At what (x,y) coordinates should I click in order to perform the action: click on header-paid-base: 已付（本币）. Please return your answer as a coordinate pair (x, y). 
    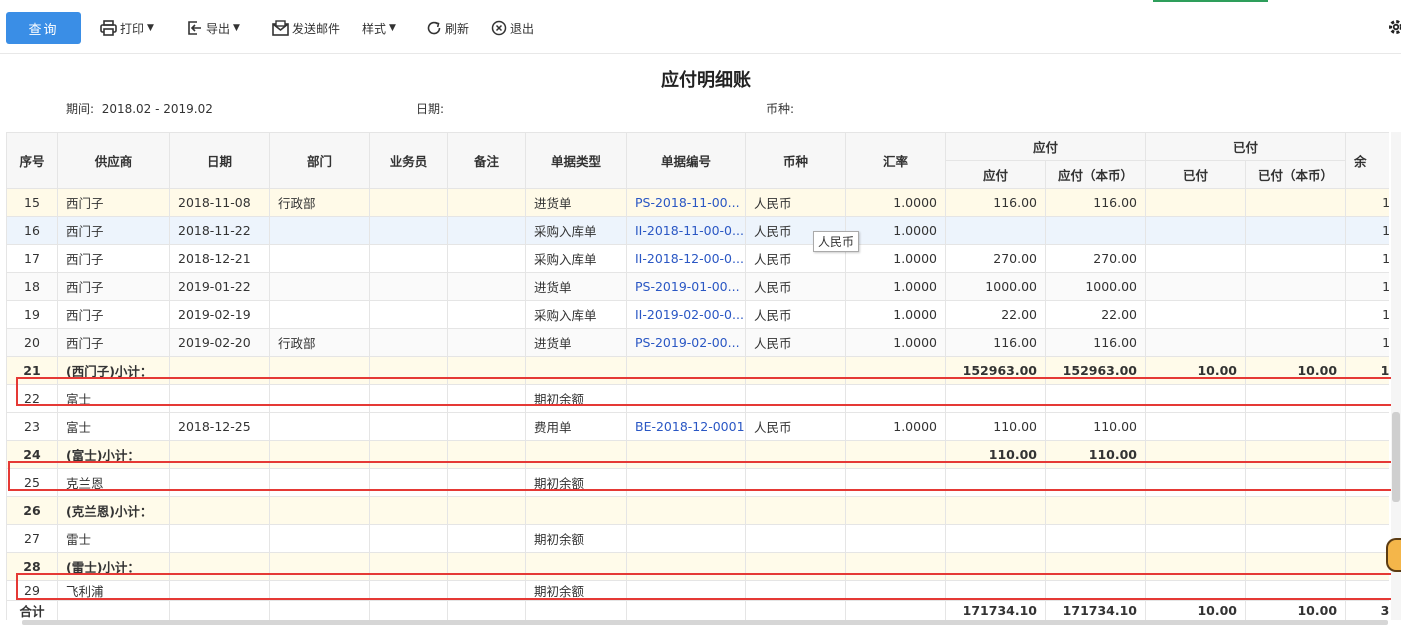
    Looking at the image, I should click on (1296, 174).